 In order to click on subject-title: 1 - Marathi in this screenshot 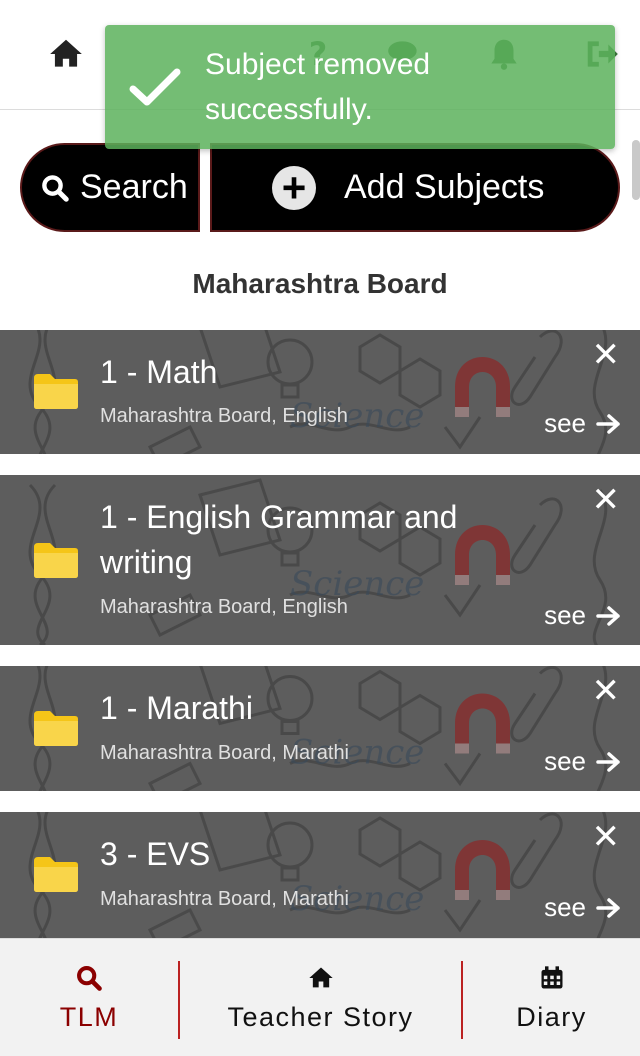, I will do `click(176, 708)`.